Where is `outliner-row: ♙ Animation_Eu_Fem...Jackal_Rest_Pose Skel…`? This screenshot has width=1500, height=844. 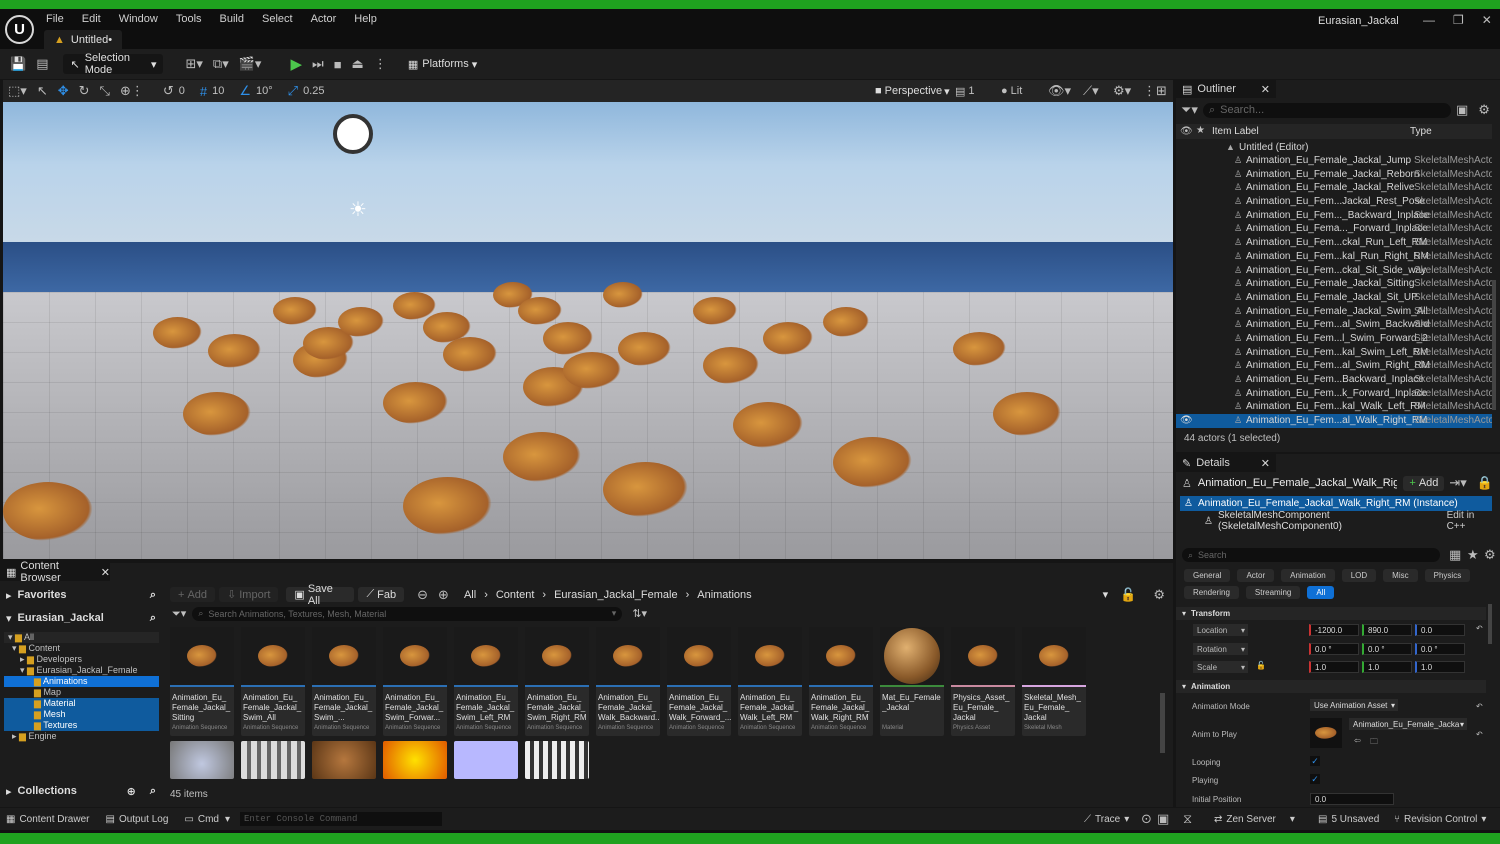 outliner-row: ♙ Animation_Eu_Fem...Jackal_Rest_Pose Skel… is located at coordinates (1334, 202).